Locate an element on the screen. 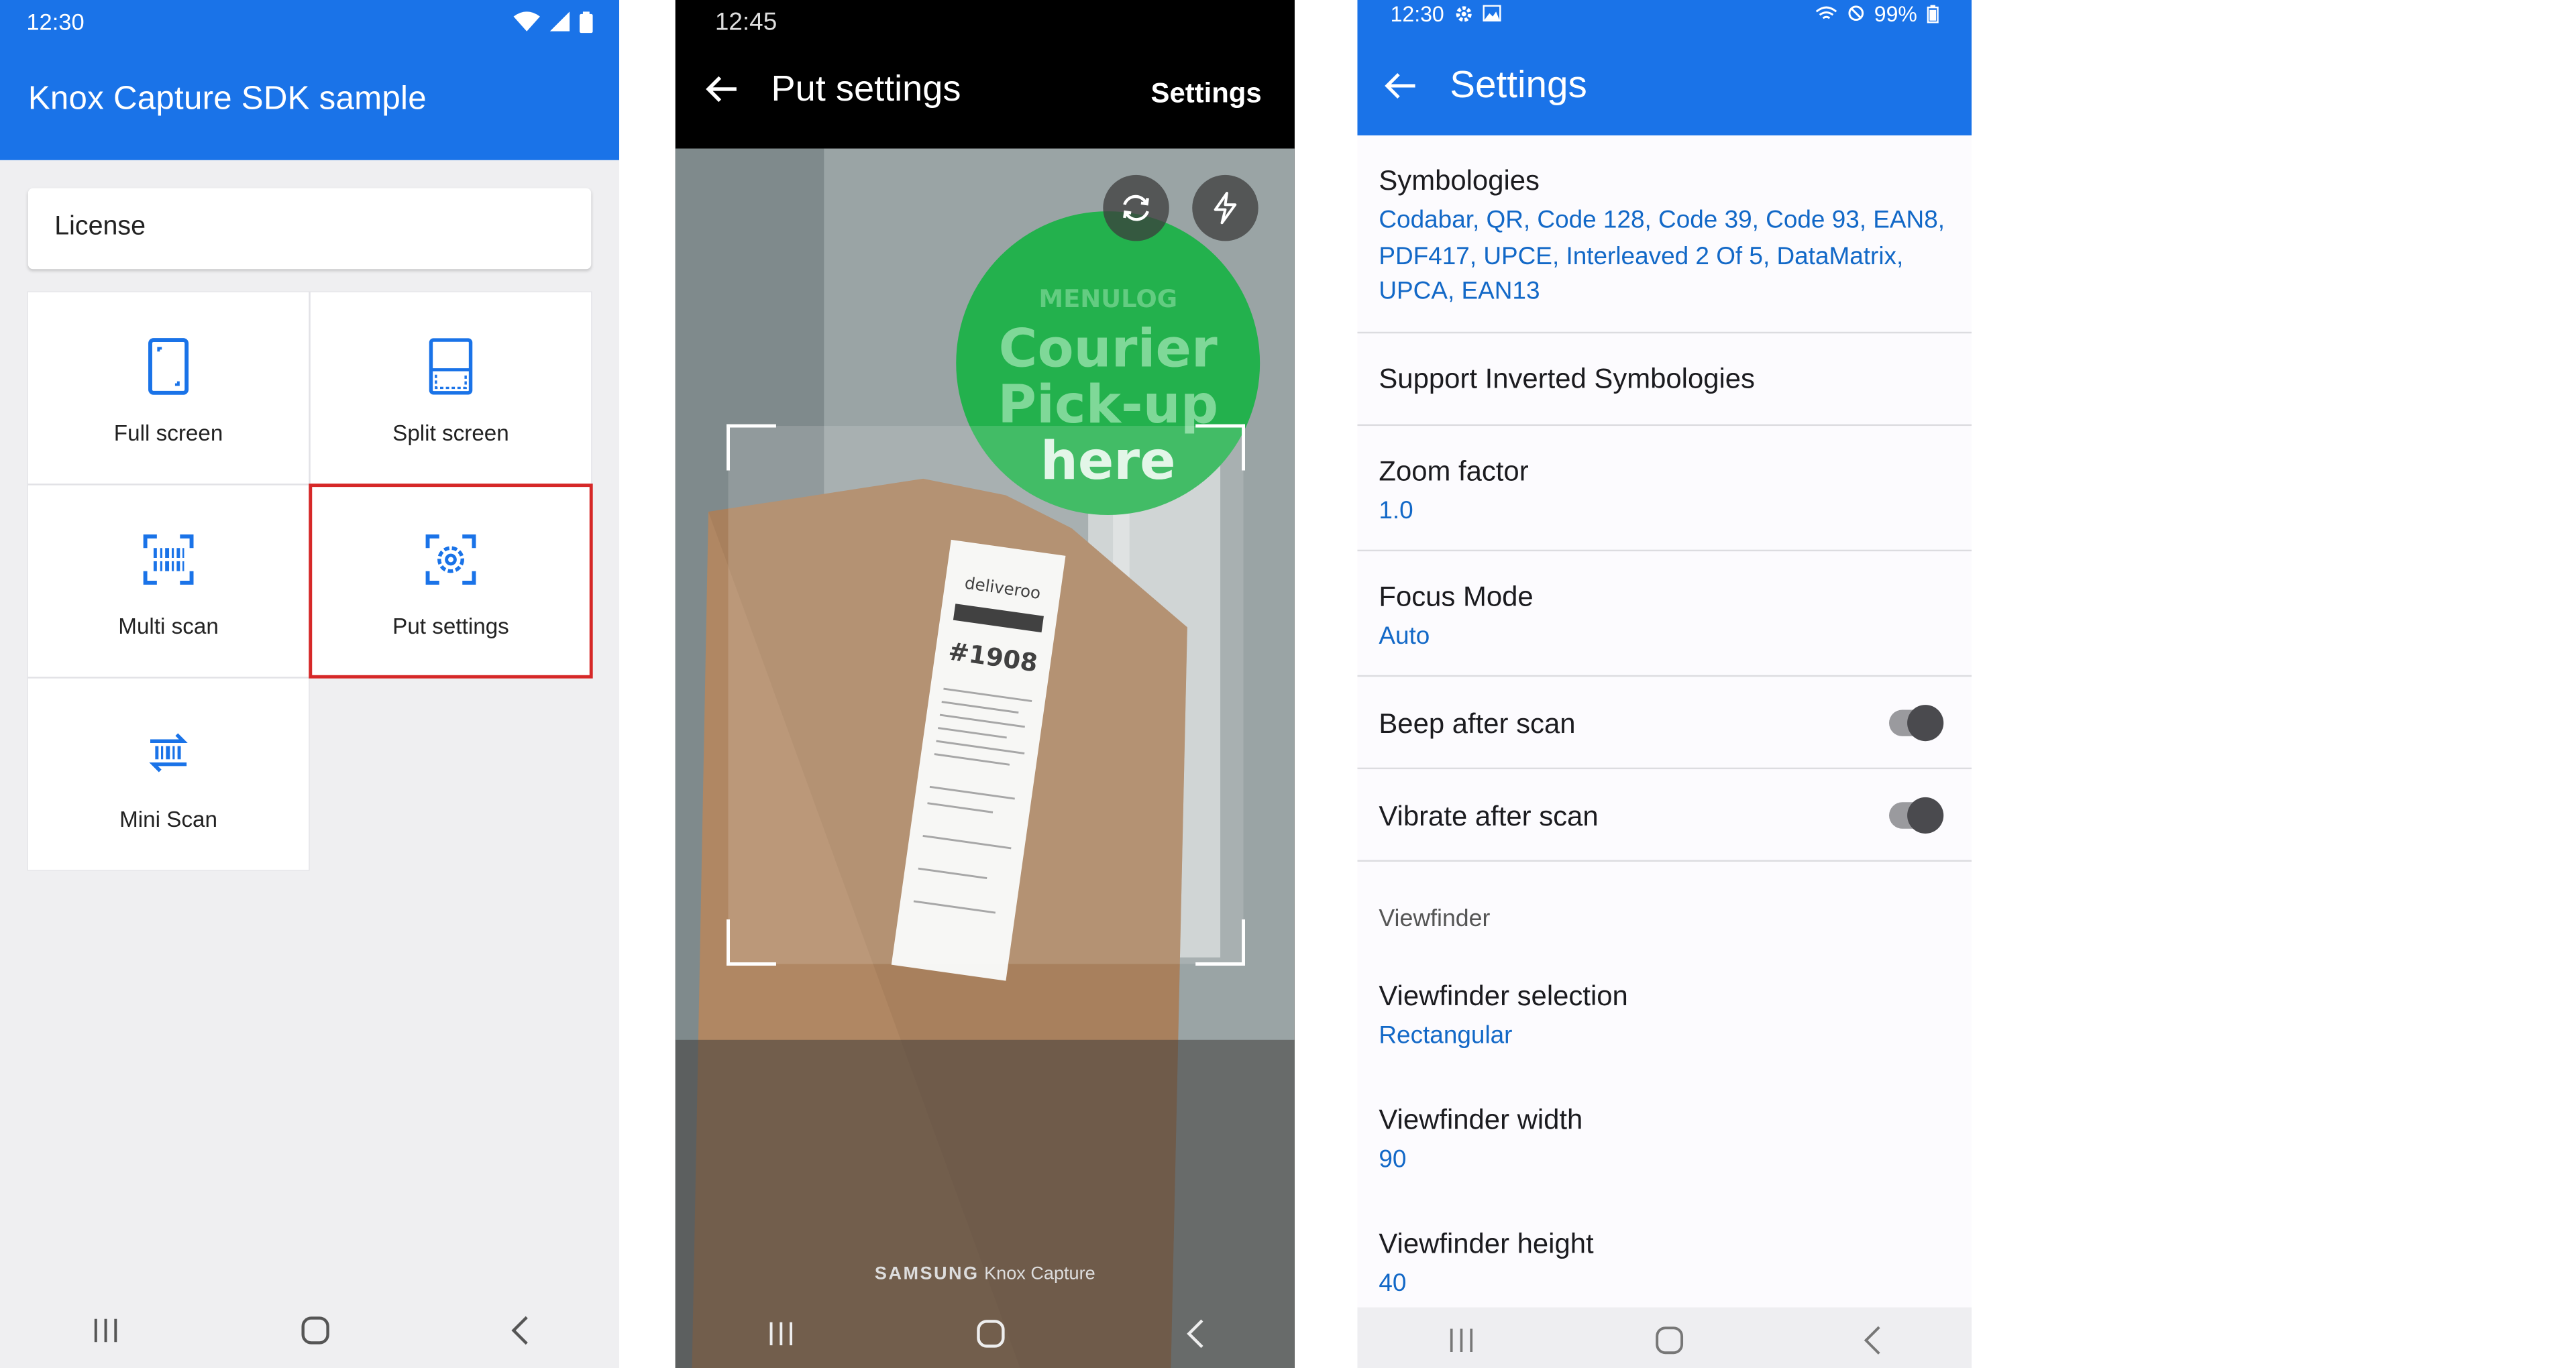 This screenshot has width=2576, height=1368. pref-title: Support Inverted Symbologies is located at coordinates (1567, 379).